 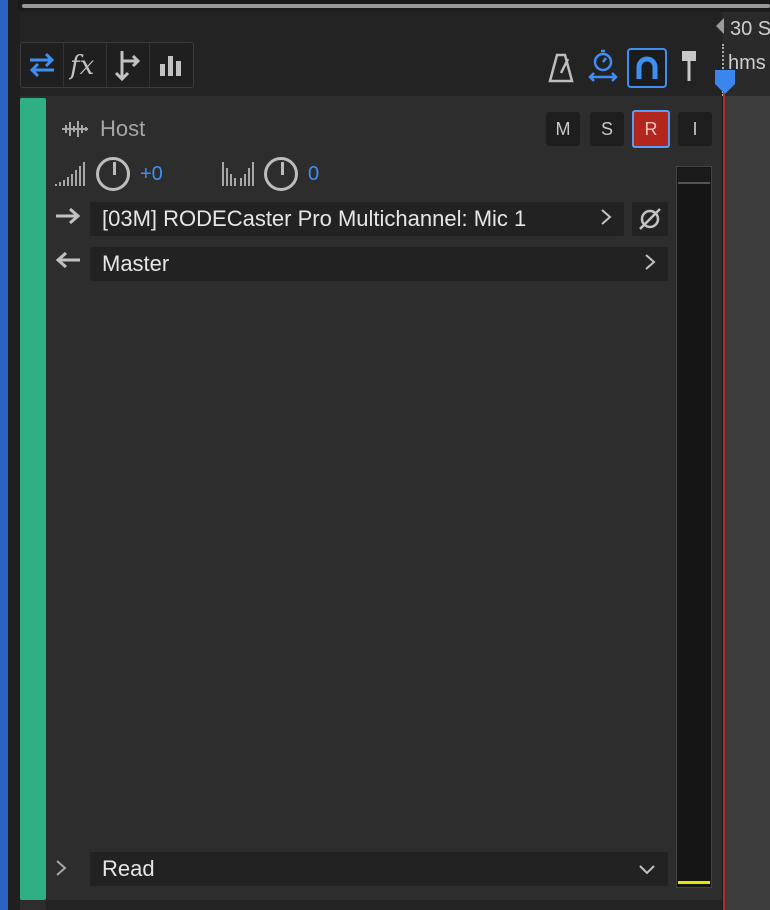 I want to click on level-meter, so click(x=694, y=527).